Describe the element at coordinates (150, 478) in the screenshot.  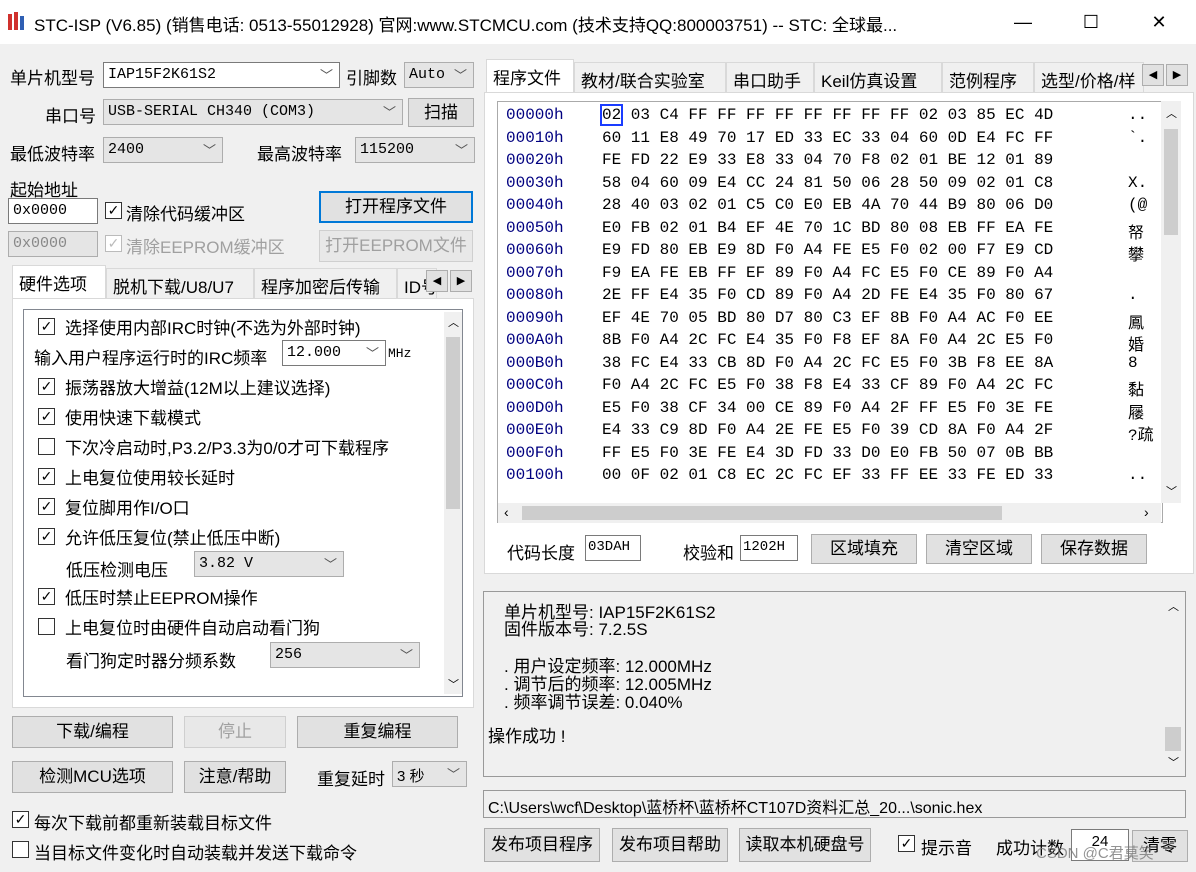
I see `option-label: 上电复位使用较长延时` at that location.